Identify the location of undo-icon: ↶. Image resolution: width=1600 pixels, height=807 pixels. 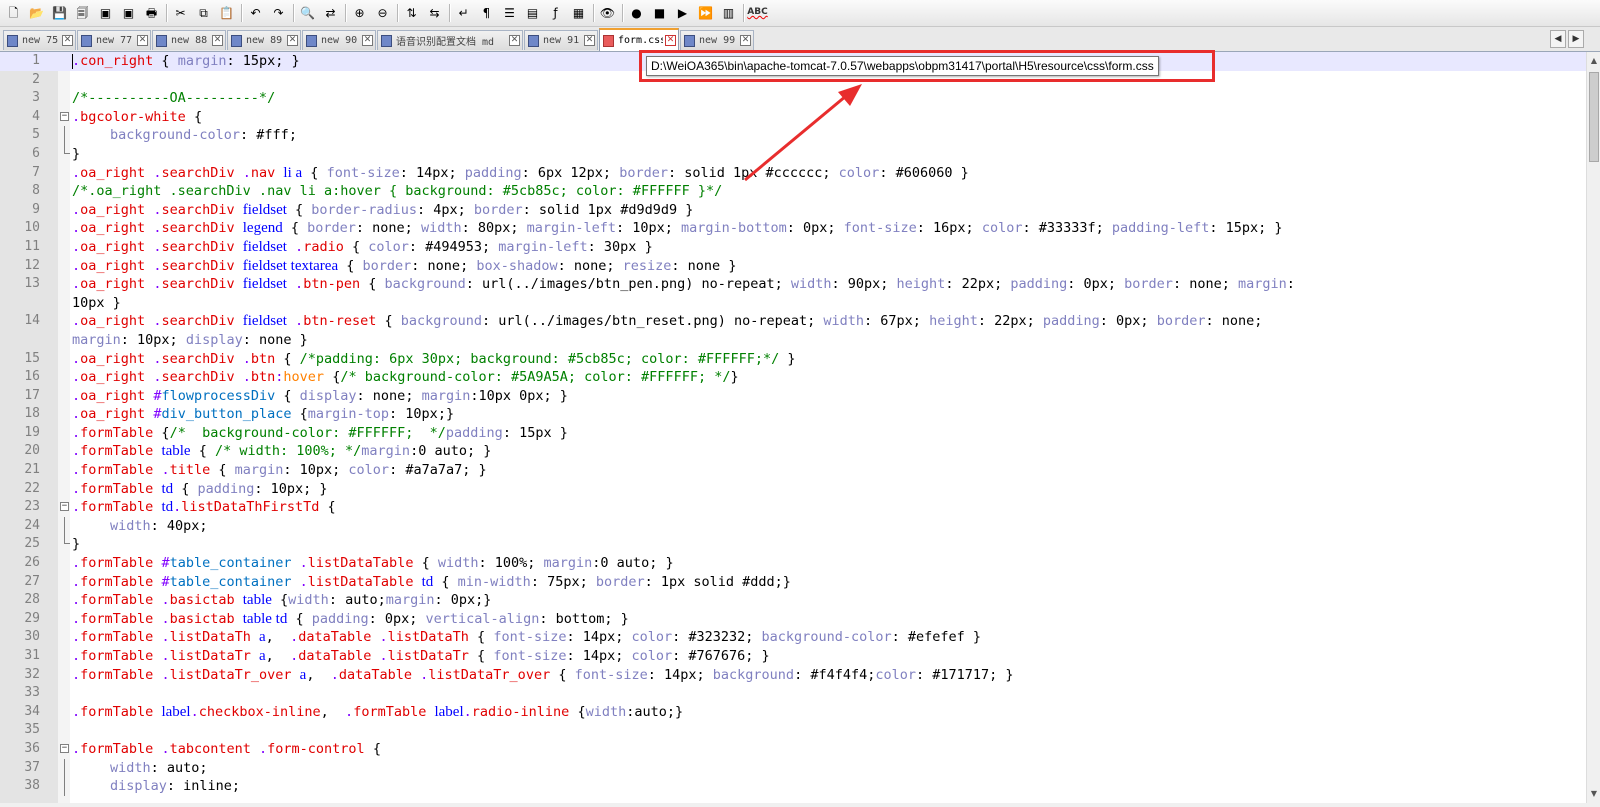
(255, 12).